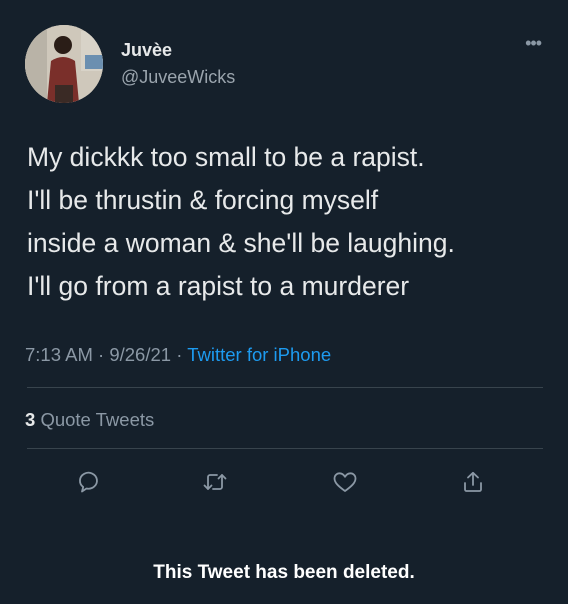 The width and height of the screenshot is (568, 604). Describe the element at coordinates (533, 43) in the screenshot. I see `more-options-icon: •••` at that location.